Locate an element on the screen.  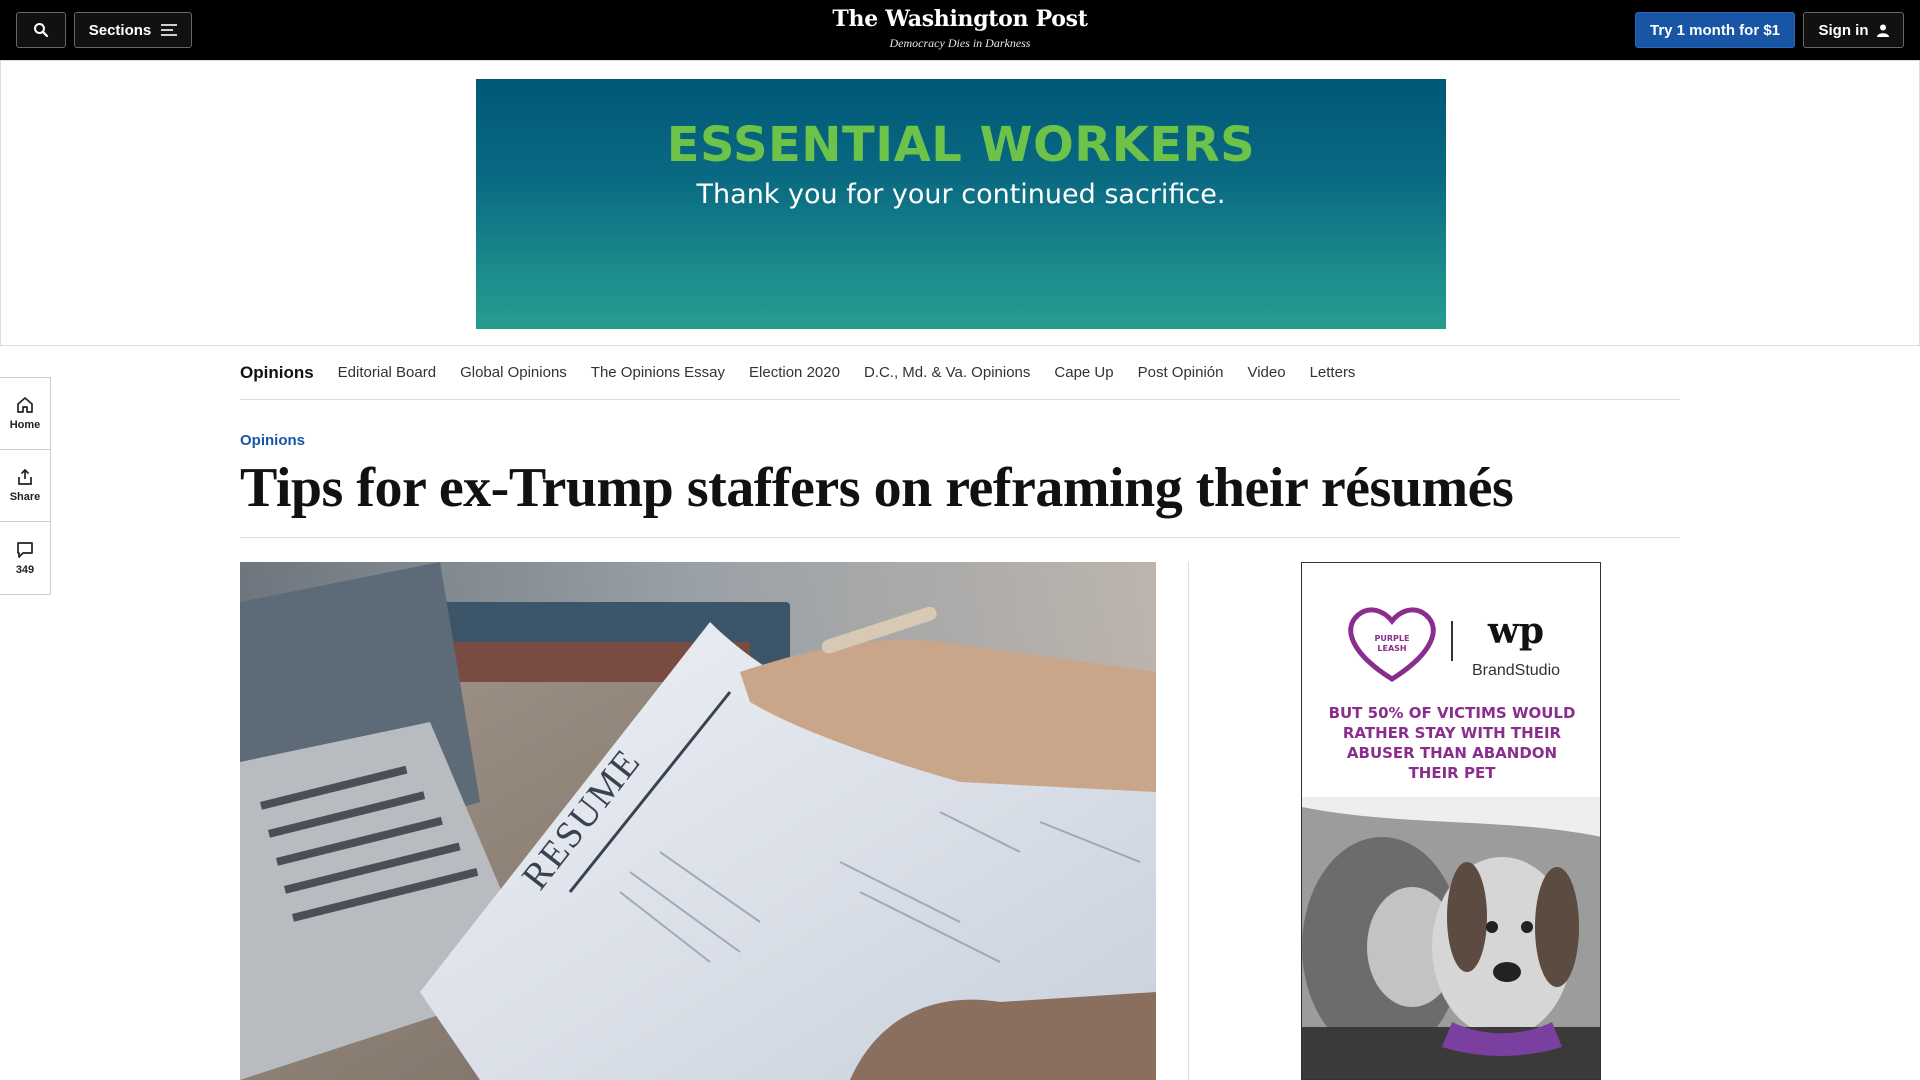
sign-in-label: Sign in is located at coordinates (1843, 30).